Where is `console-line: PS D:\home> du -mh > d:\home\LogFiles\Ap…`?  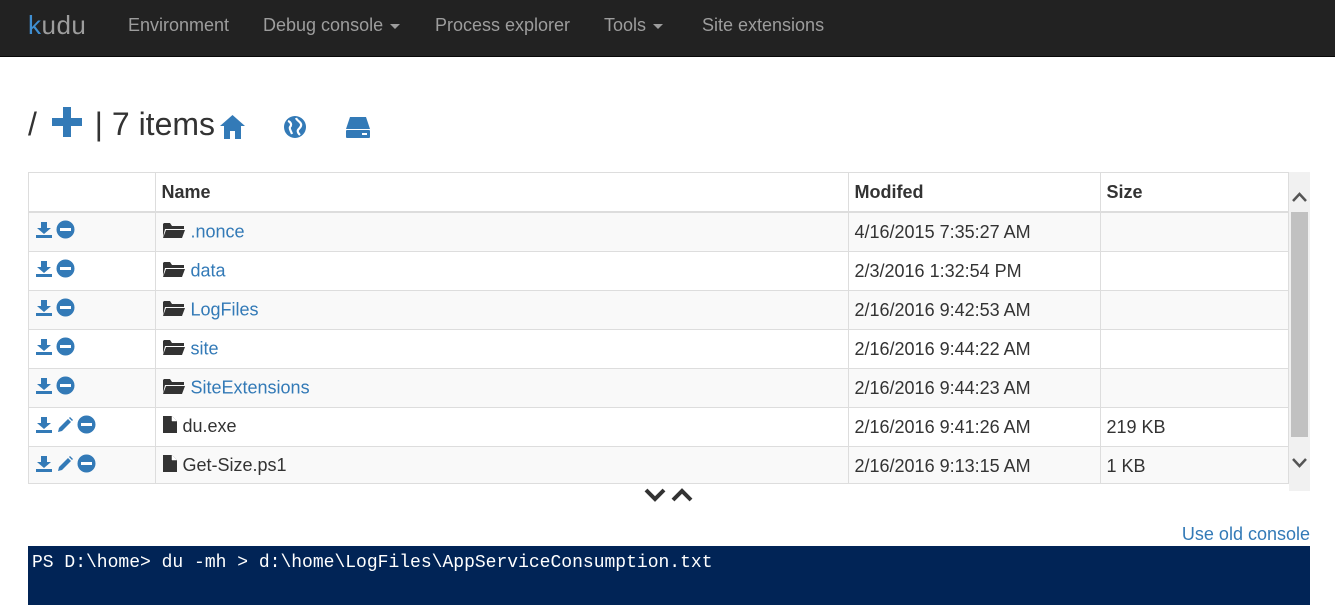
console-line: PS D:\home> du -mh > d:\home\LogFiles\Ap… is located at coordinates (372, 563).